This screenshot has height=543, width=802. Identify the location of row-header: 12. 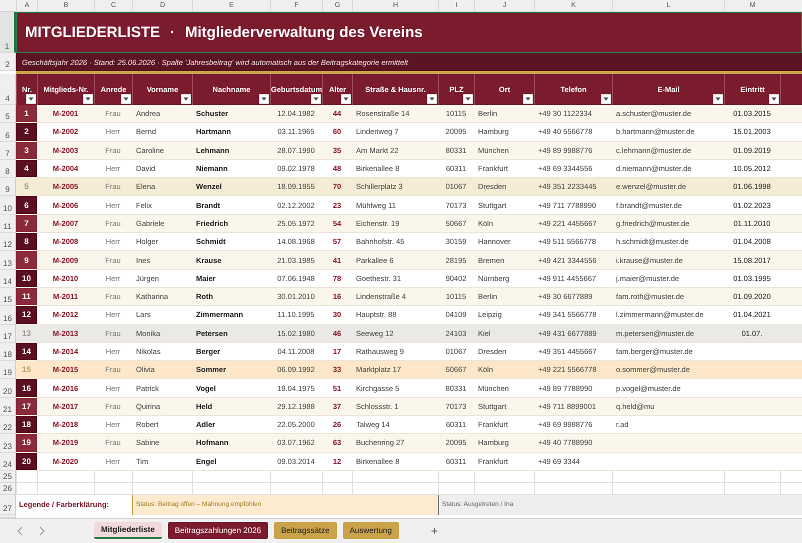
(8, 242).